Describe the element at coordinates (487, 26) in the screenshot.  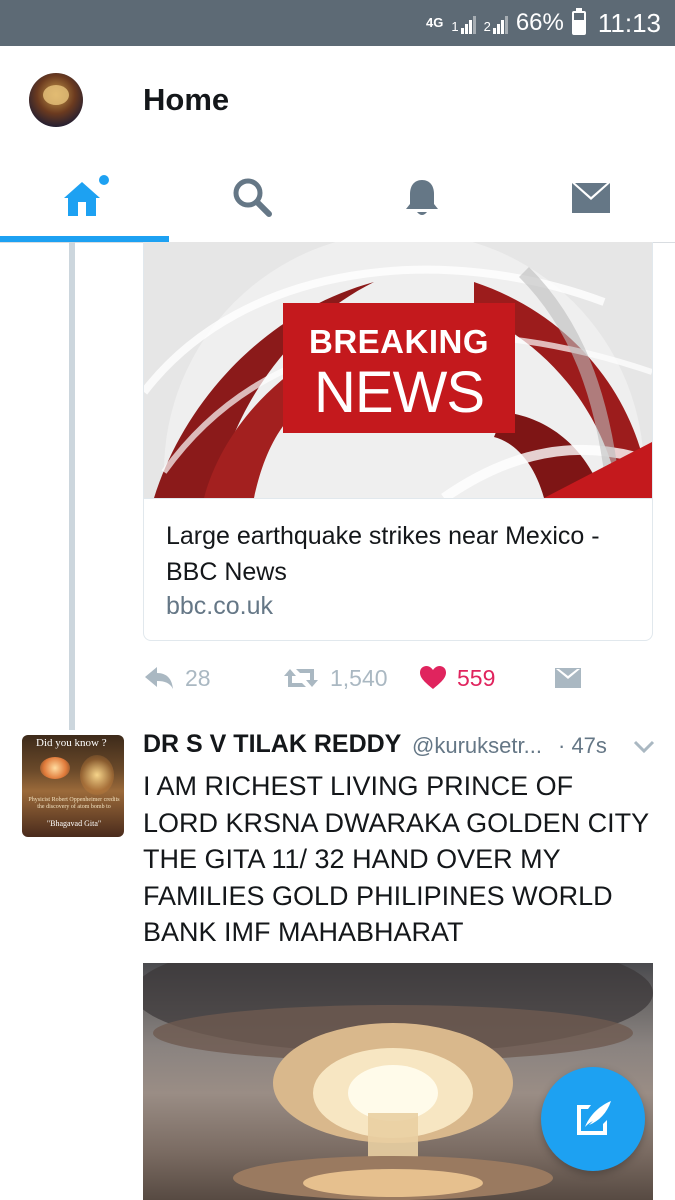
I see `sim2-label: 2` at that location.